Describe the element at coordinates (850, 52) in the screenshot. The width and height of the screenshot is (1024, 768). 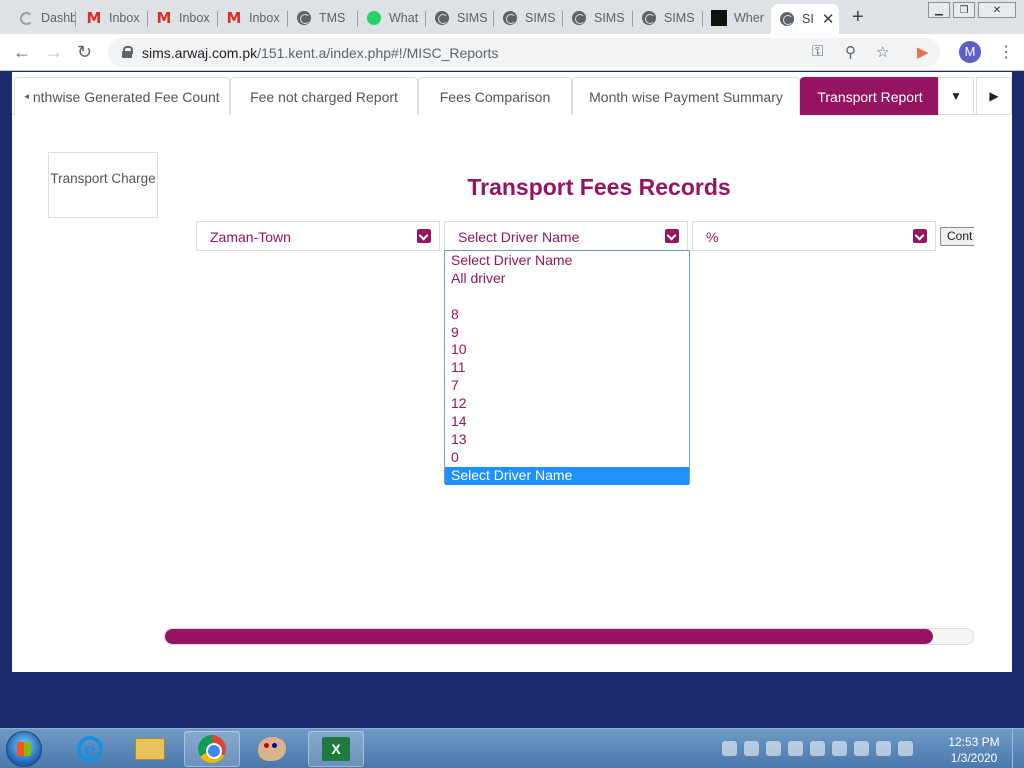
I see `zoom-icon: ⚲` at that location.